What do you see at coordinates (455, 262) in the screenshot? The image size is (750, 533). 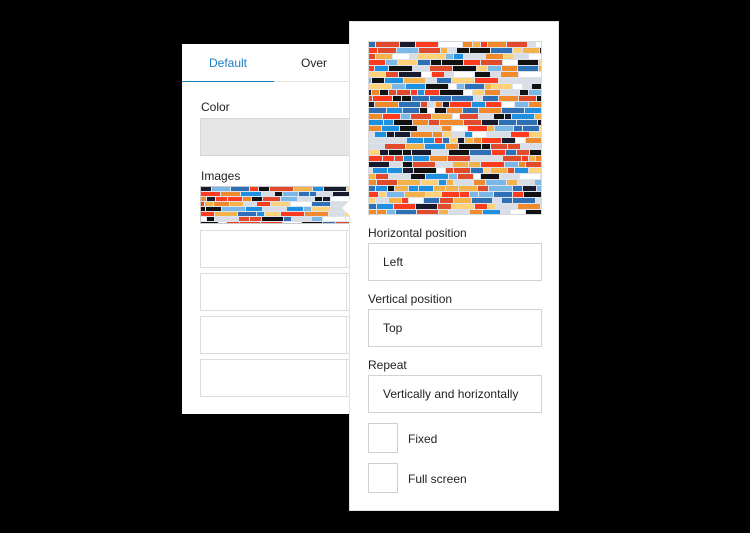 I see `horizontal-position-select: Left` at bounding box center [455, 262].